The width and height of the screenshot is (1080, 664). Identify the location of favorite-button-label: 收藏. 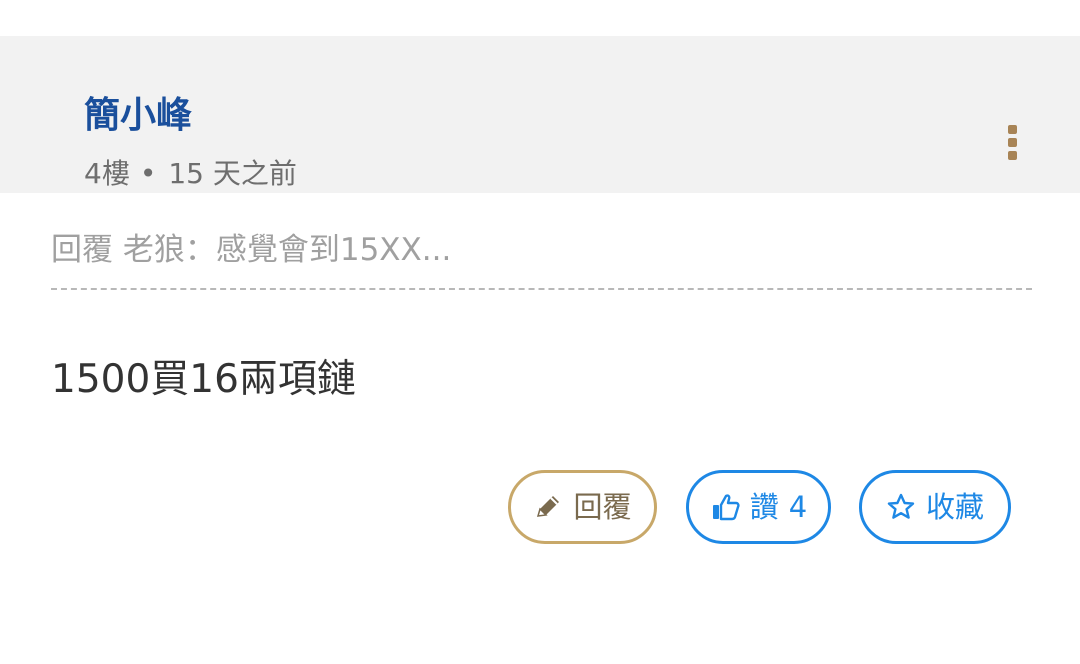
(954, 507).